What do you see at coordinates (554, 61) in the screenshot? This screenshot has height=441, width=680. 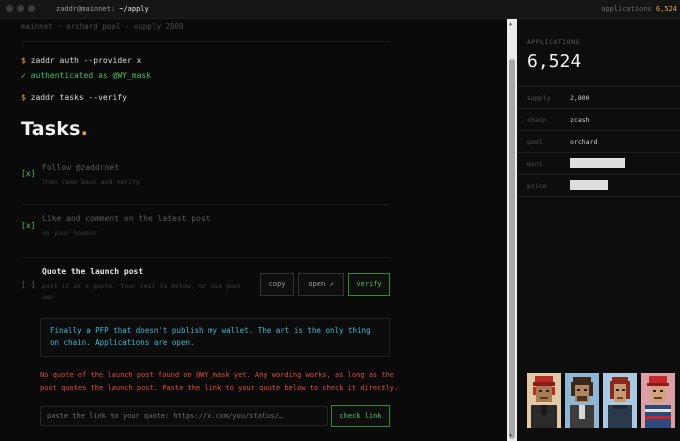 I see `applications-count: 6,524` at bounding box center [554, 61].